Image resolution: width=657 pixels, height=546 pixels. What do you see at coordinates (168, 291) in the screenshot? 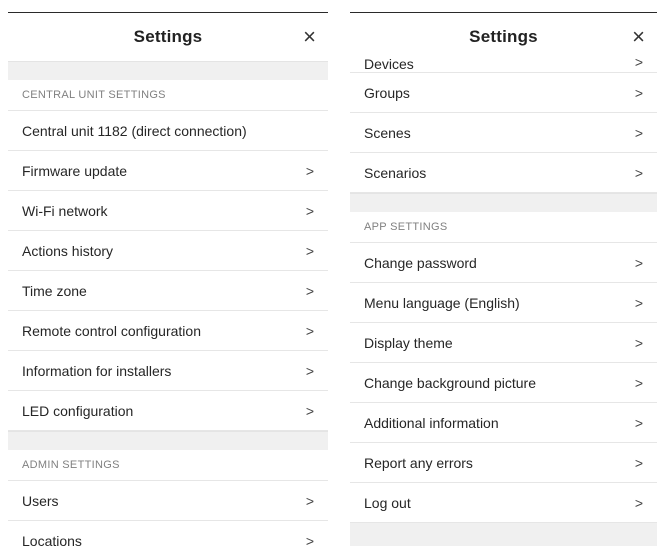
I see `time-zone-item: Time zone >` at bounding box center [168, 291].